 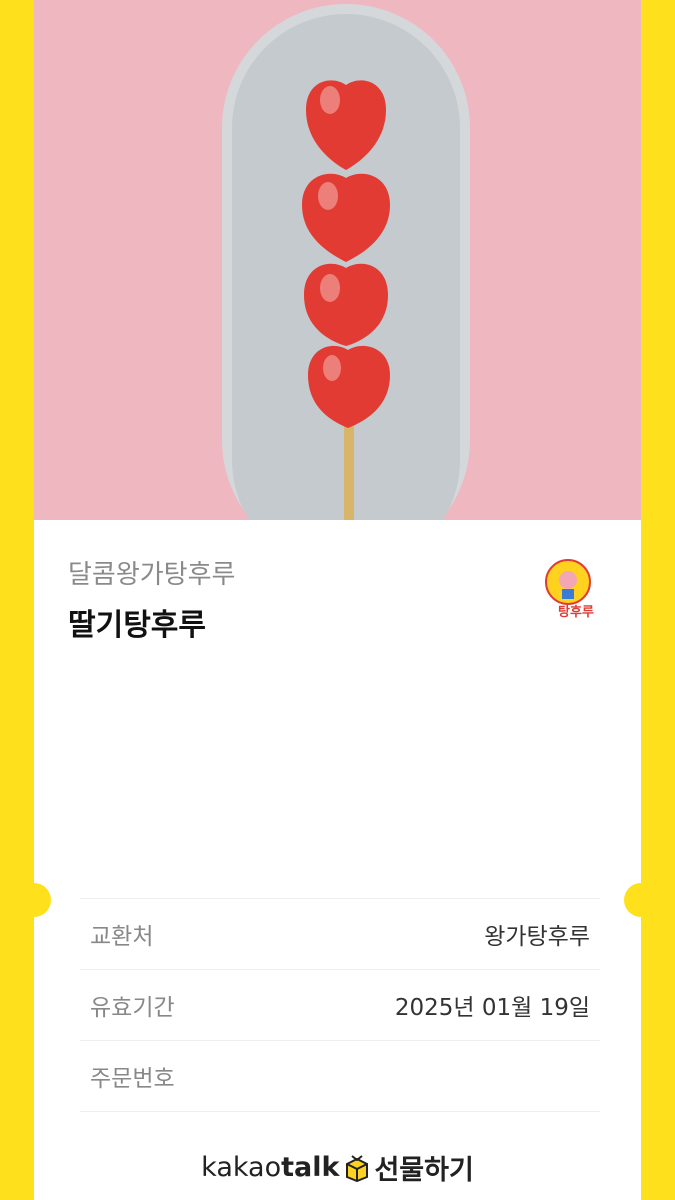 What do you see at coordinates (137, 625) in the screenshot?
I see `product-name: 딸기탕후루` at bounding box center [137, 625].